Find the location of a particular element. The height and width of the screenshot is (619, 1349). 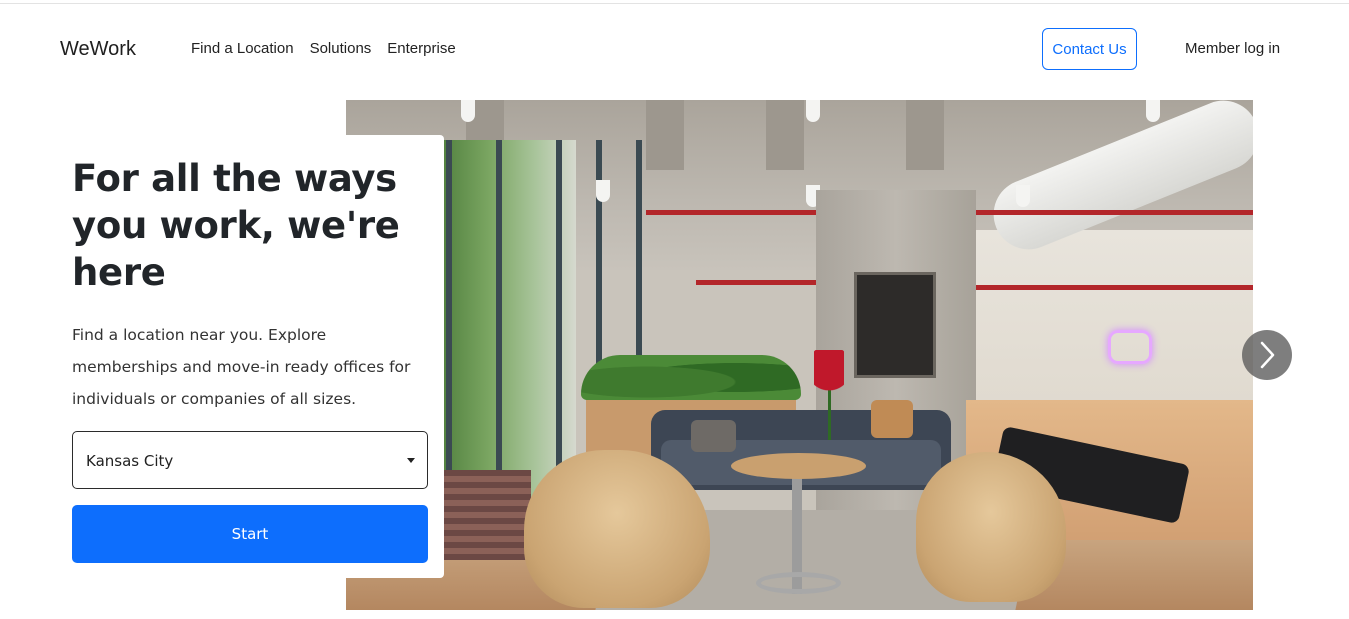

hero-headline: For all the ways you work, we're here is located at coordinates (236, 225).